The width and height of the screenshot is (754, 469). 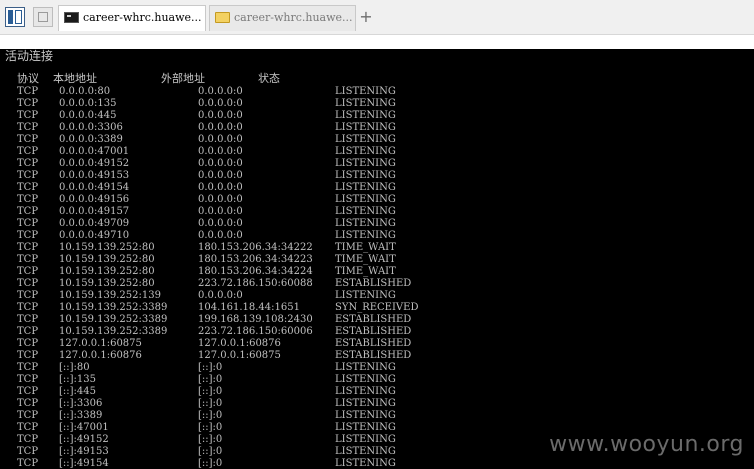 I want to click on cell-local-address: [::]:47001, so click(x=84, y=427).